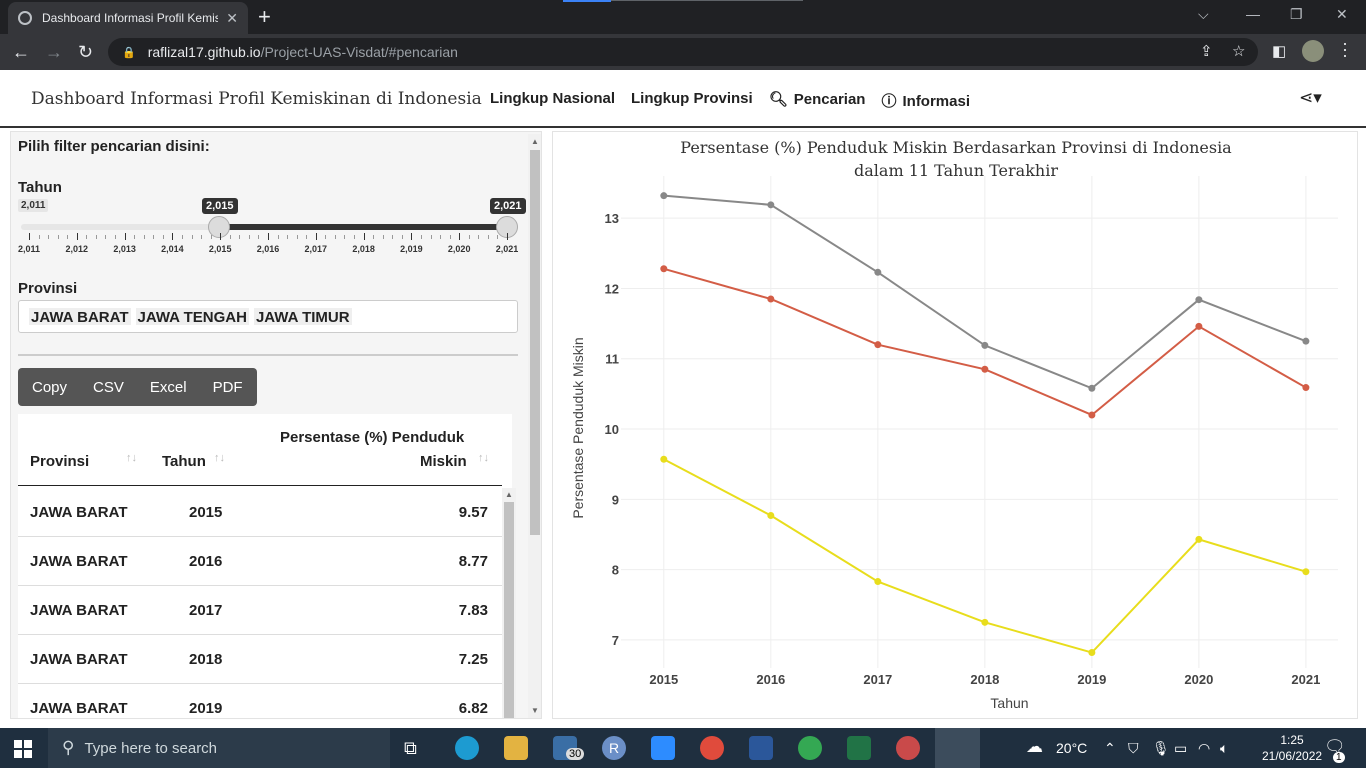 The image size is (1366, 768). Describe the element at coordinates (260, 610) in the screenshot. I see `table-row: JAWA BARAT 2017 7.83` at that location.